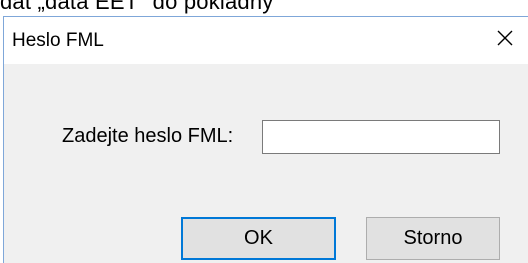 Image resolution: width=528 pixels, height=263 pixels. Describe the element at coordinates (433, 238) in the screenshot. I see `cancel-button: Storno` at that location.